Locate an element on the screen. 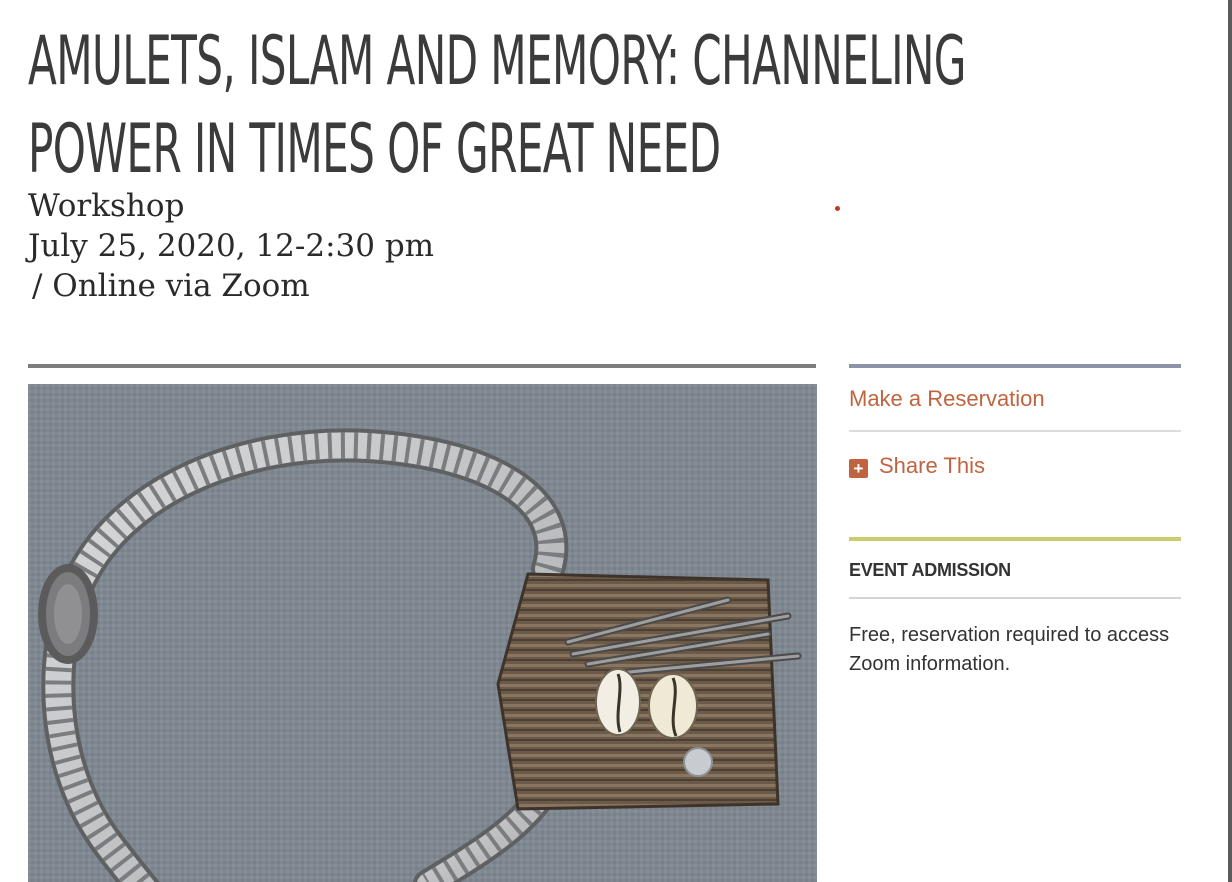 The image size is (1232, 882). window-edge is located at coordinates (1230, 441).